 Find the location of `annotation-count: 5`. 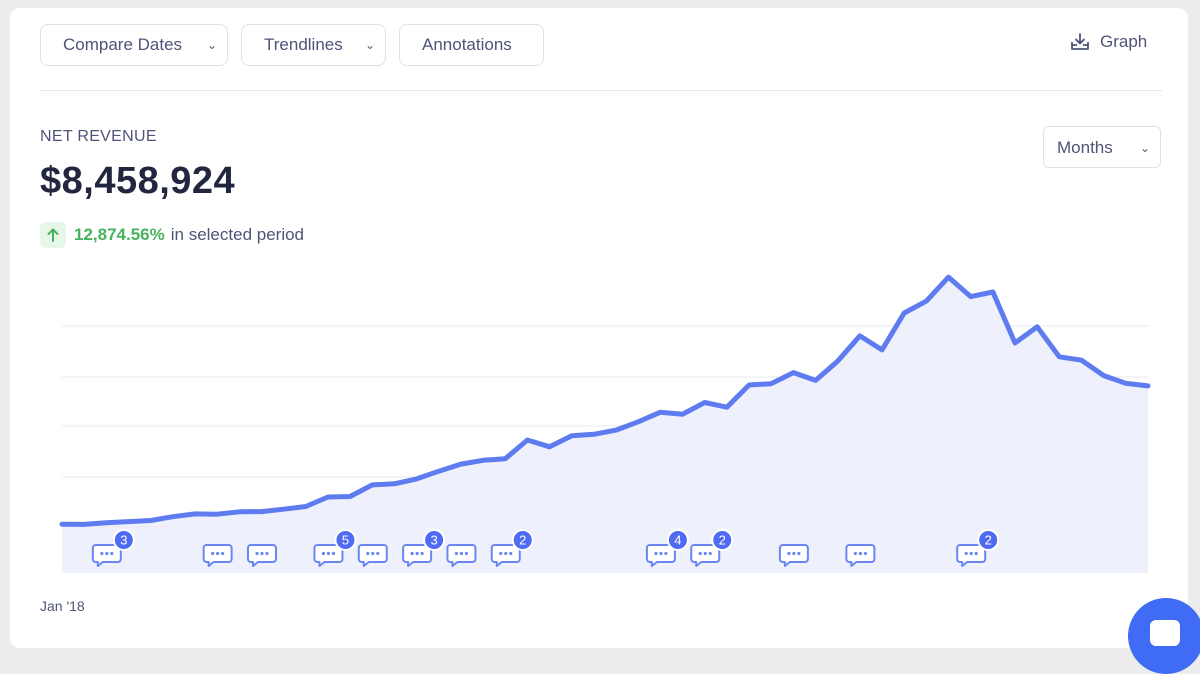

annotation-count: 5 is located at coordinates (345, 540).